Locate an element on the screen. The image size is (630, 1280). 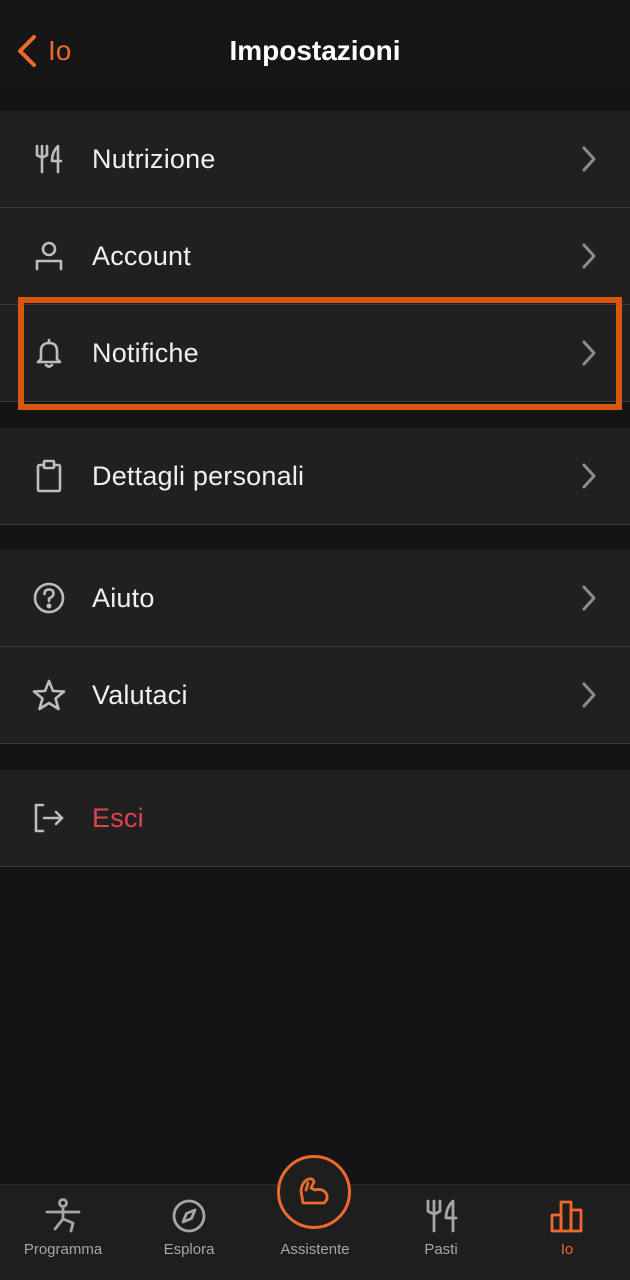
settings-row-label: Notifiche is located at coordinates (145, 352).